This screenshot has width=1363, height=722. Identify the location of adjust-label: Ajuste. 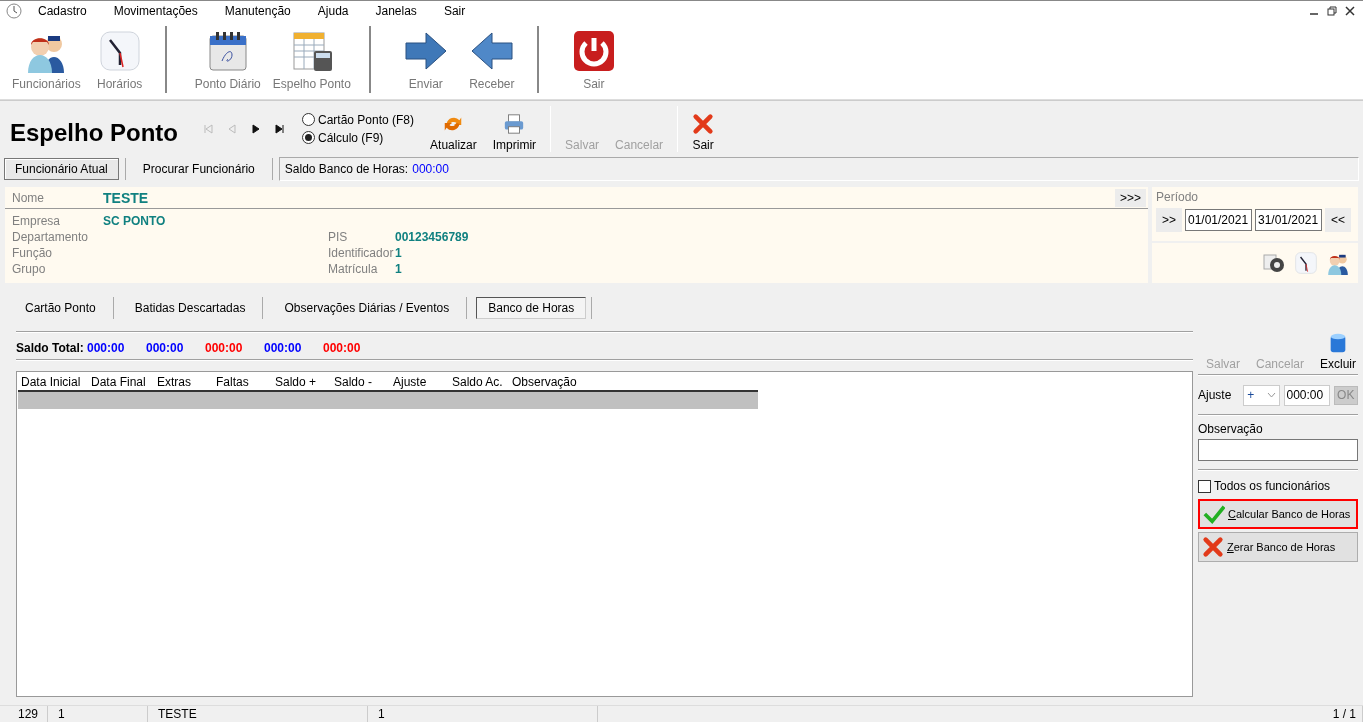
(1215, 395).